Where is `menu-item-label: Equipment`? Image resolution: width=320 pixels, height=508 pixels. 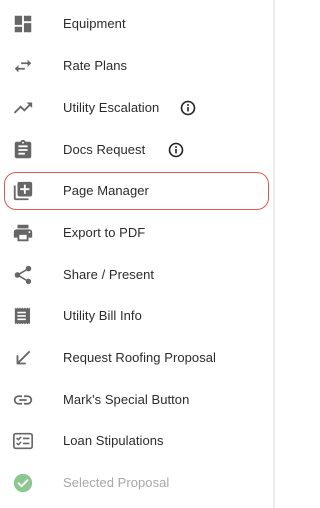 menu-item-label: Equipment is located at coordinates (94, 23).